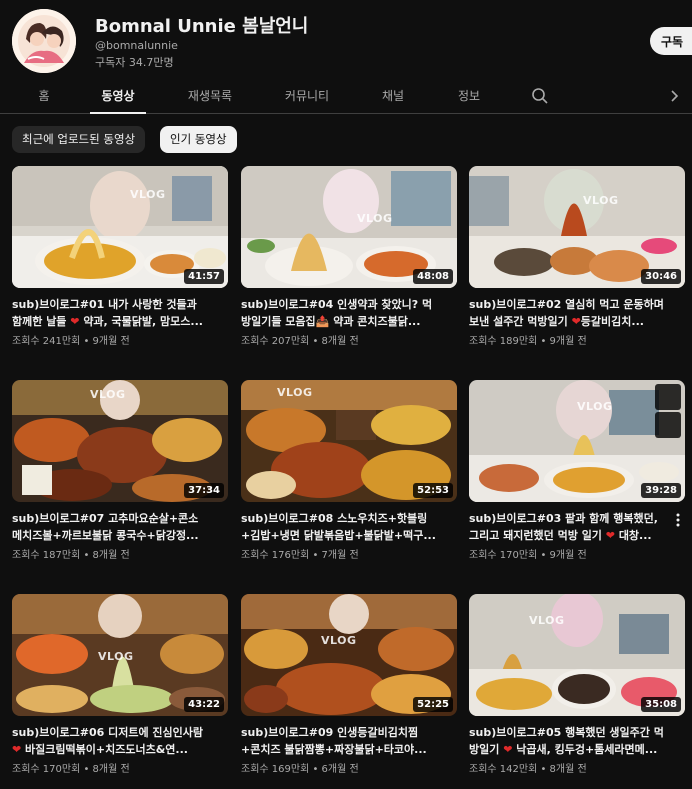  What do you see at coordinates (307, 96) in the screenshot?
I see `tab-community: 커뮤니티` at bounding box center [307, 96].